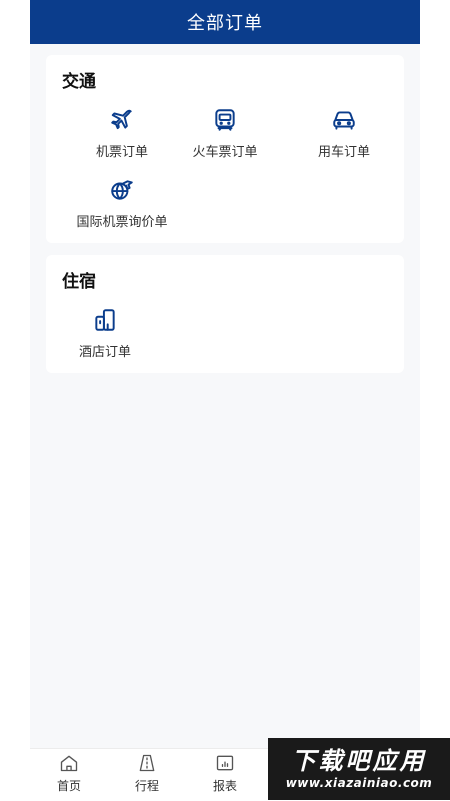 The height and width of the screenshot is (801, 450). I want to click on hotel-orders-label: 酒店订单, so click(104, 352).